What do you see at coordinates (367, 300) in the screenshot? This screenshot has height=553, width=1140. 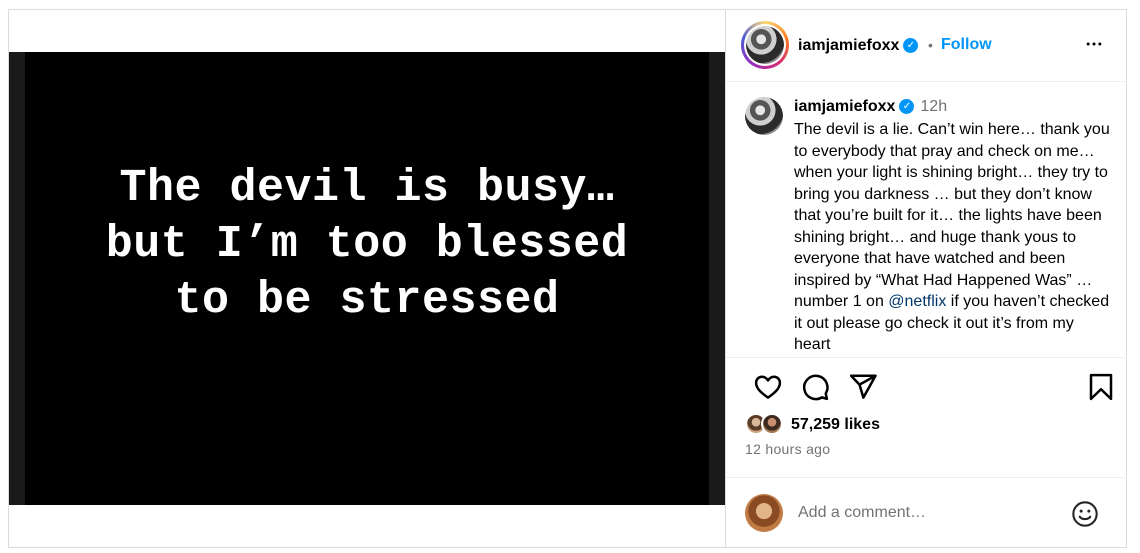 I see `media-line-3: to be stressed` at bounding box center [367, 300].